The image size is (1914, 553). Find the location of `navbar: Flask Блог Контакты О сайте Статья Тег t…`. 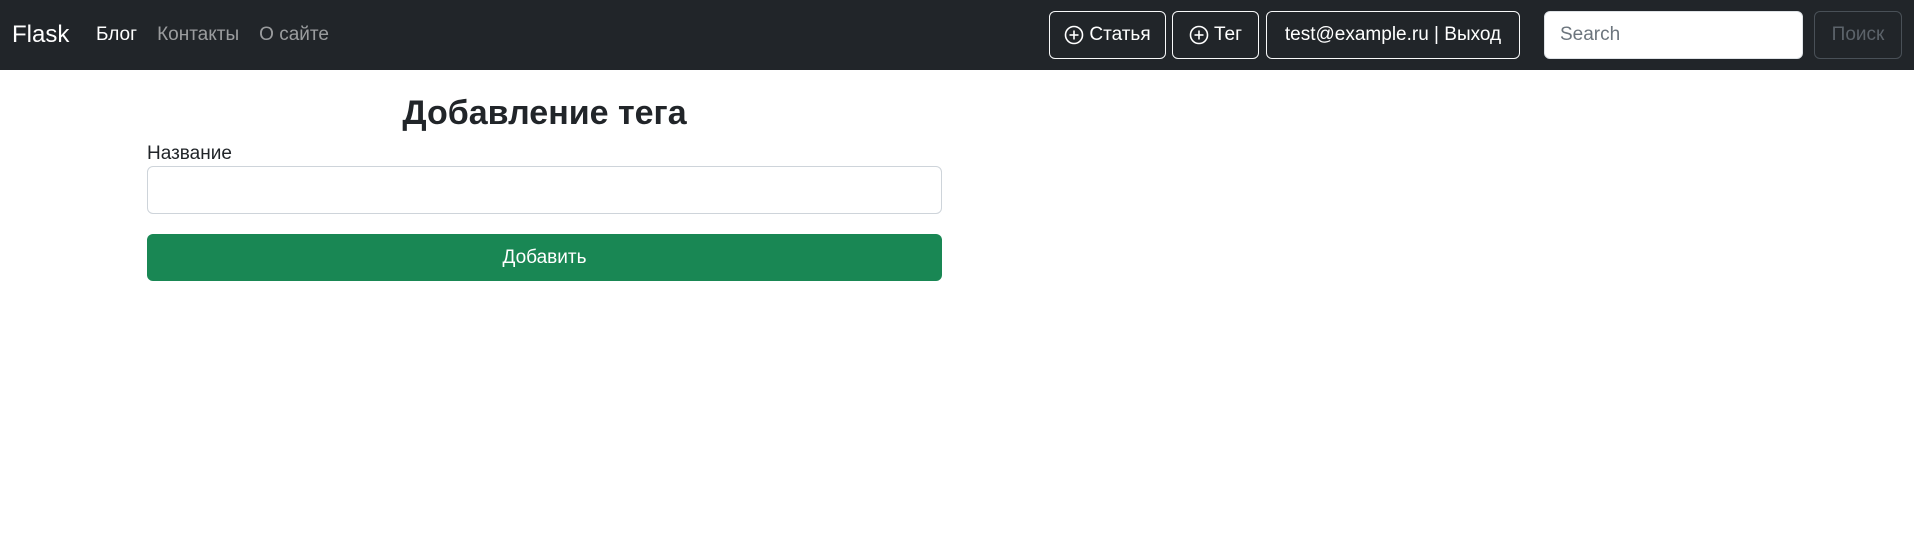

navbar: Flask Блог Контакты О сайте Статья Тег t… is located at coordinates (957, 35).